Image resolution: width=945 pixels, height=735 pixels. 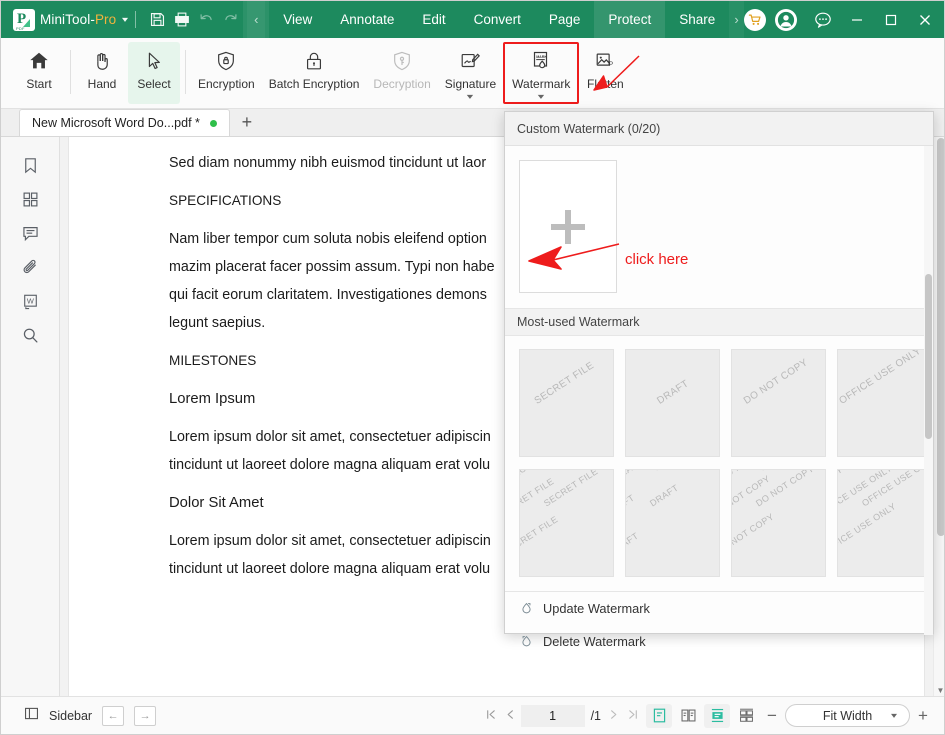 I want to click on close-button, so click(x=925, y=19).